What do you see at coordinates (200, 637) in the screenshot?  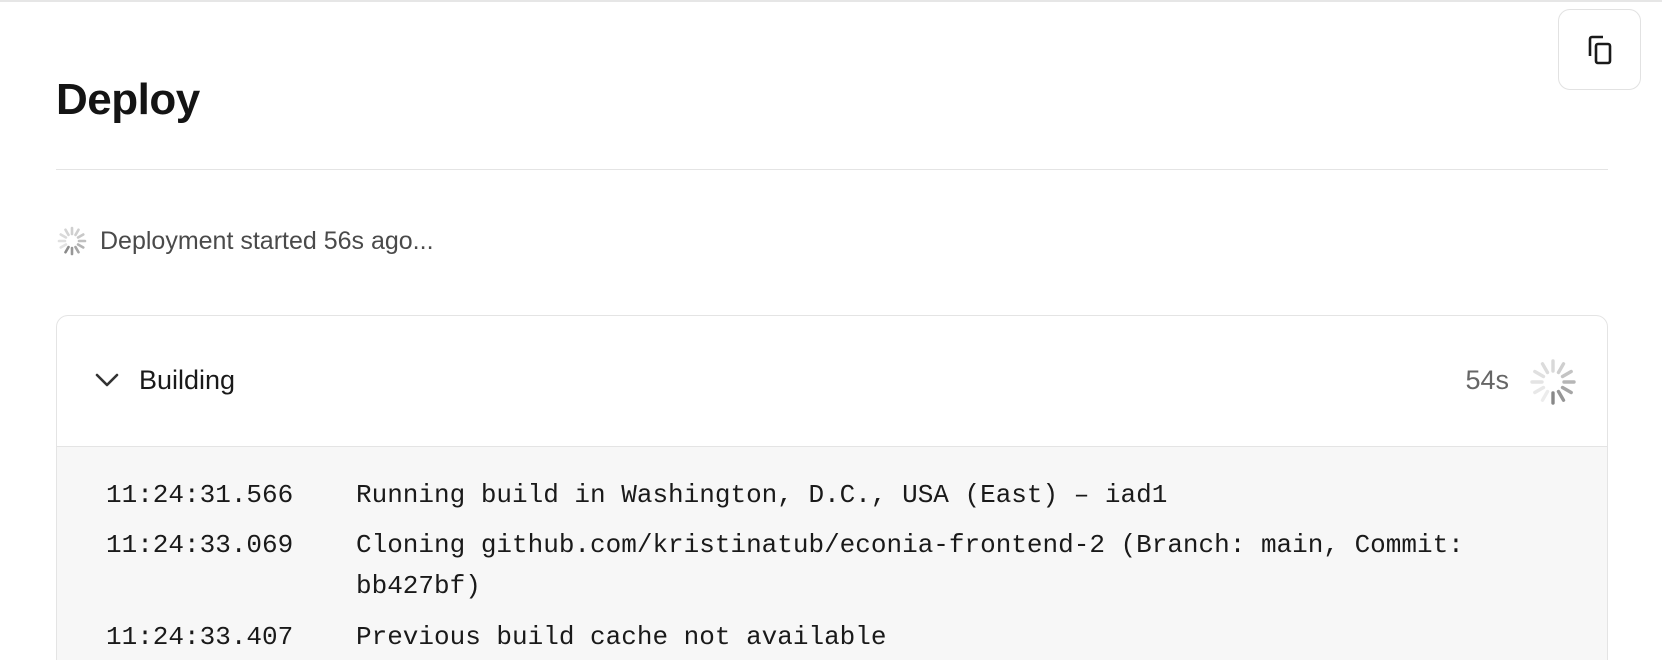 I see `log-timestamp: 11:24:33.407` at bounding box center [200, 637].